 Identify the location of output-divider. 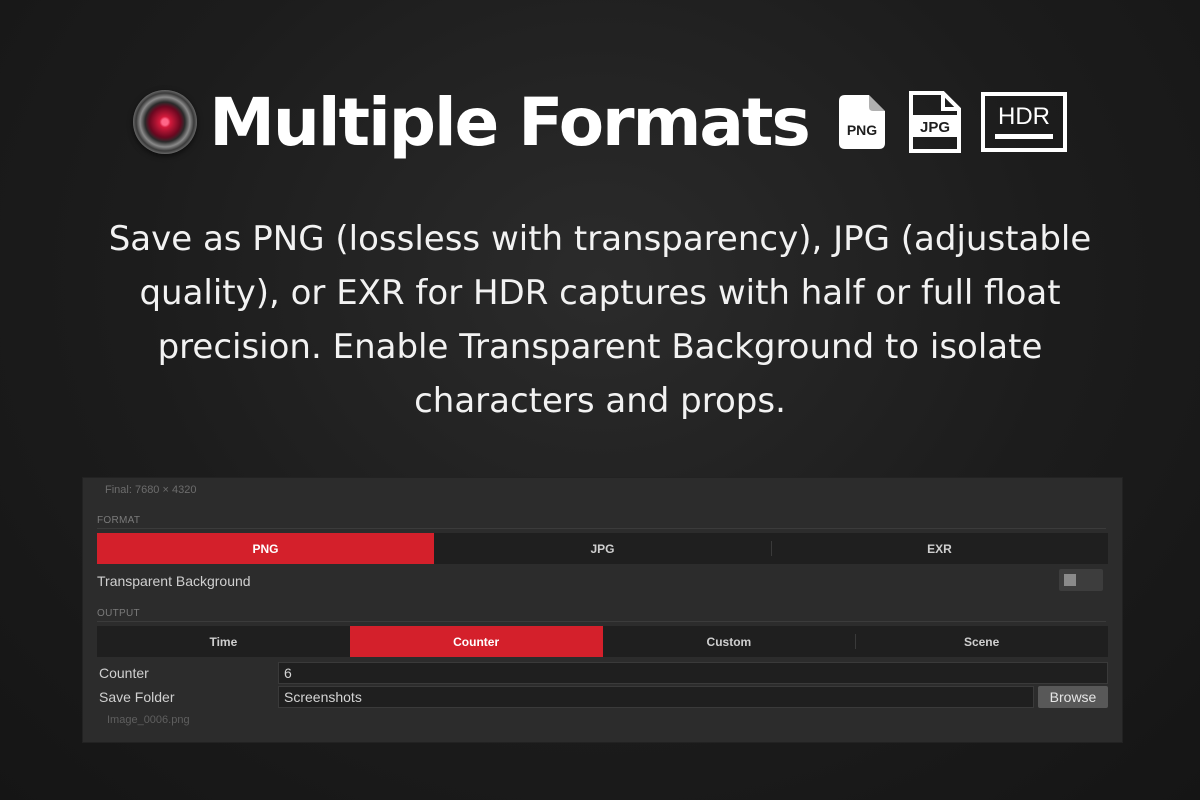
(601, 621).